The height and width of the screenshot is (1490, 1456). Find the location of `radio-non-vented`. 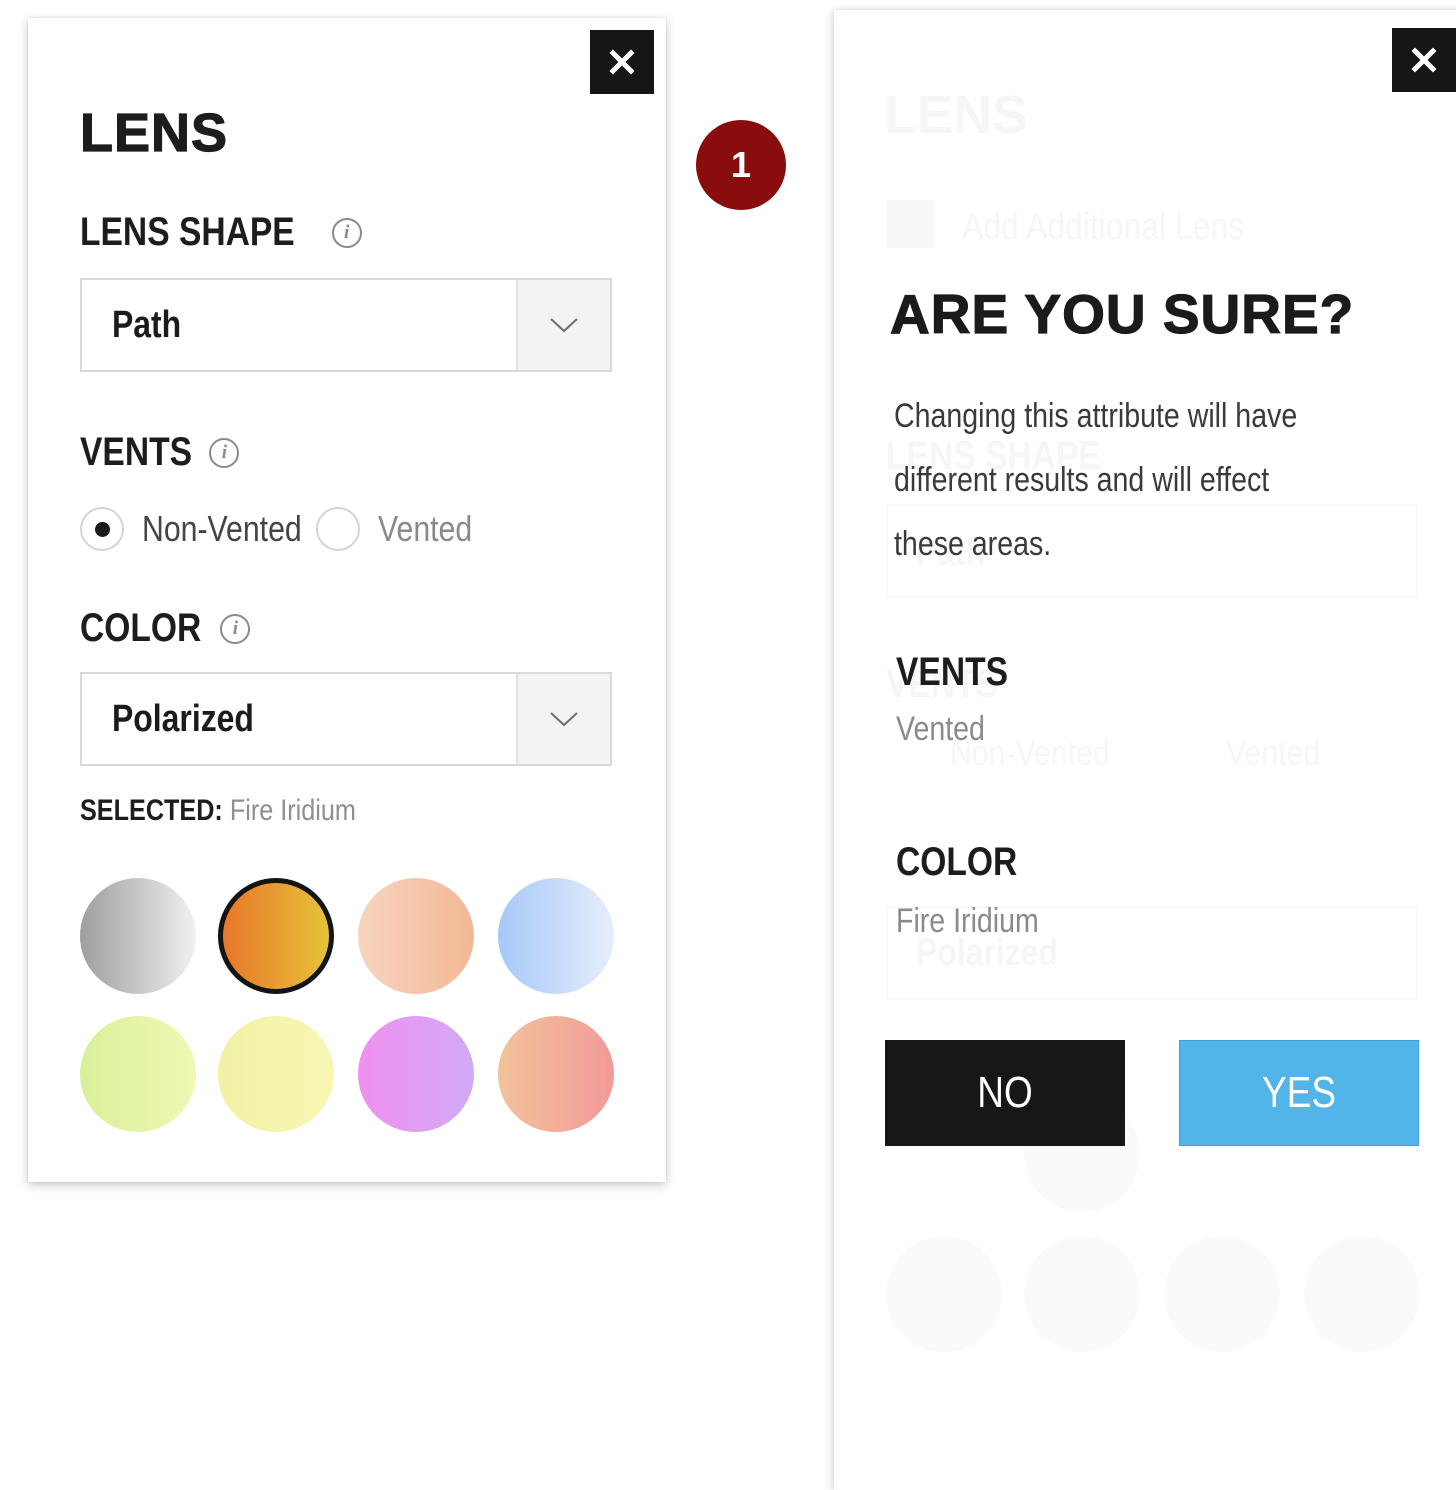

radio-non-vented is located at coordinates (102, 529).